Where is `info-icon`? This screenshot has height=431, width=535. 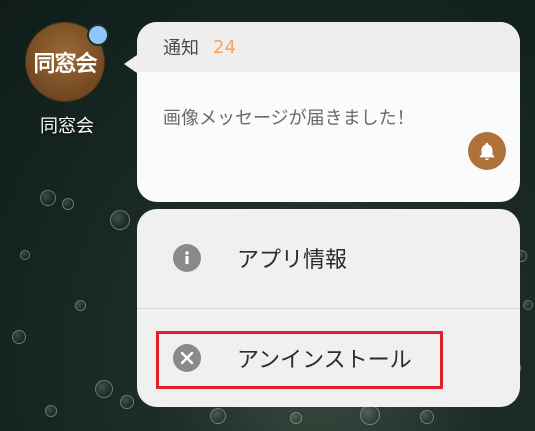 info-icon is located at coordinates (187, 258).